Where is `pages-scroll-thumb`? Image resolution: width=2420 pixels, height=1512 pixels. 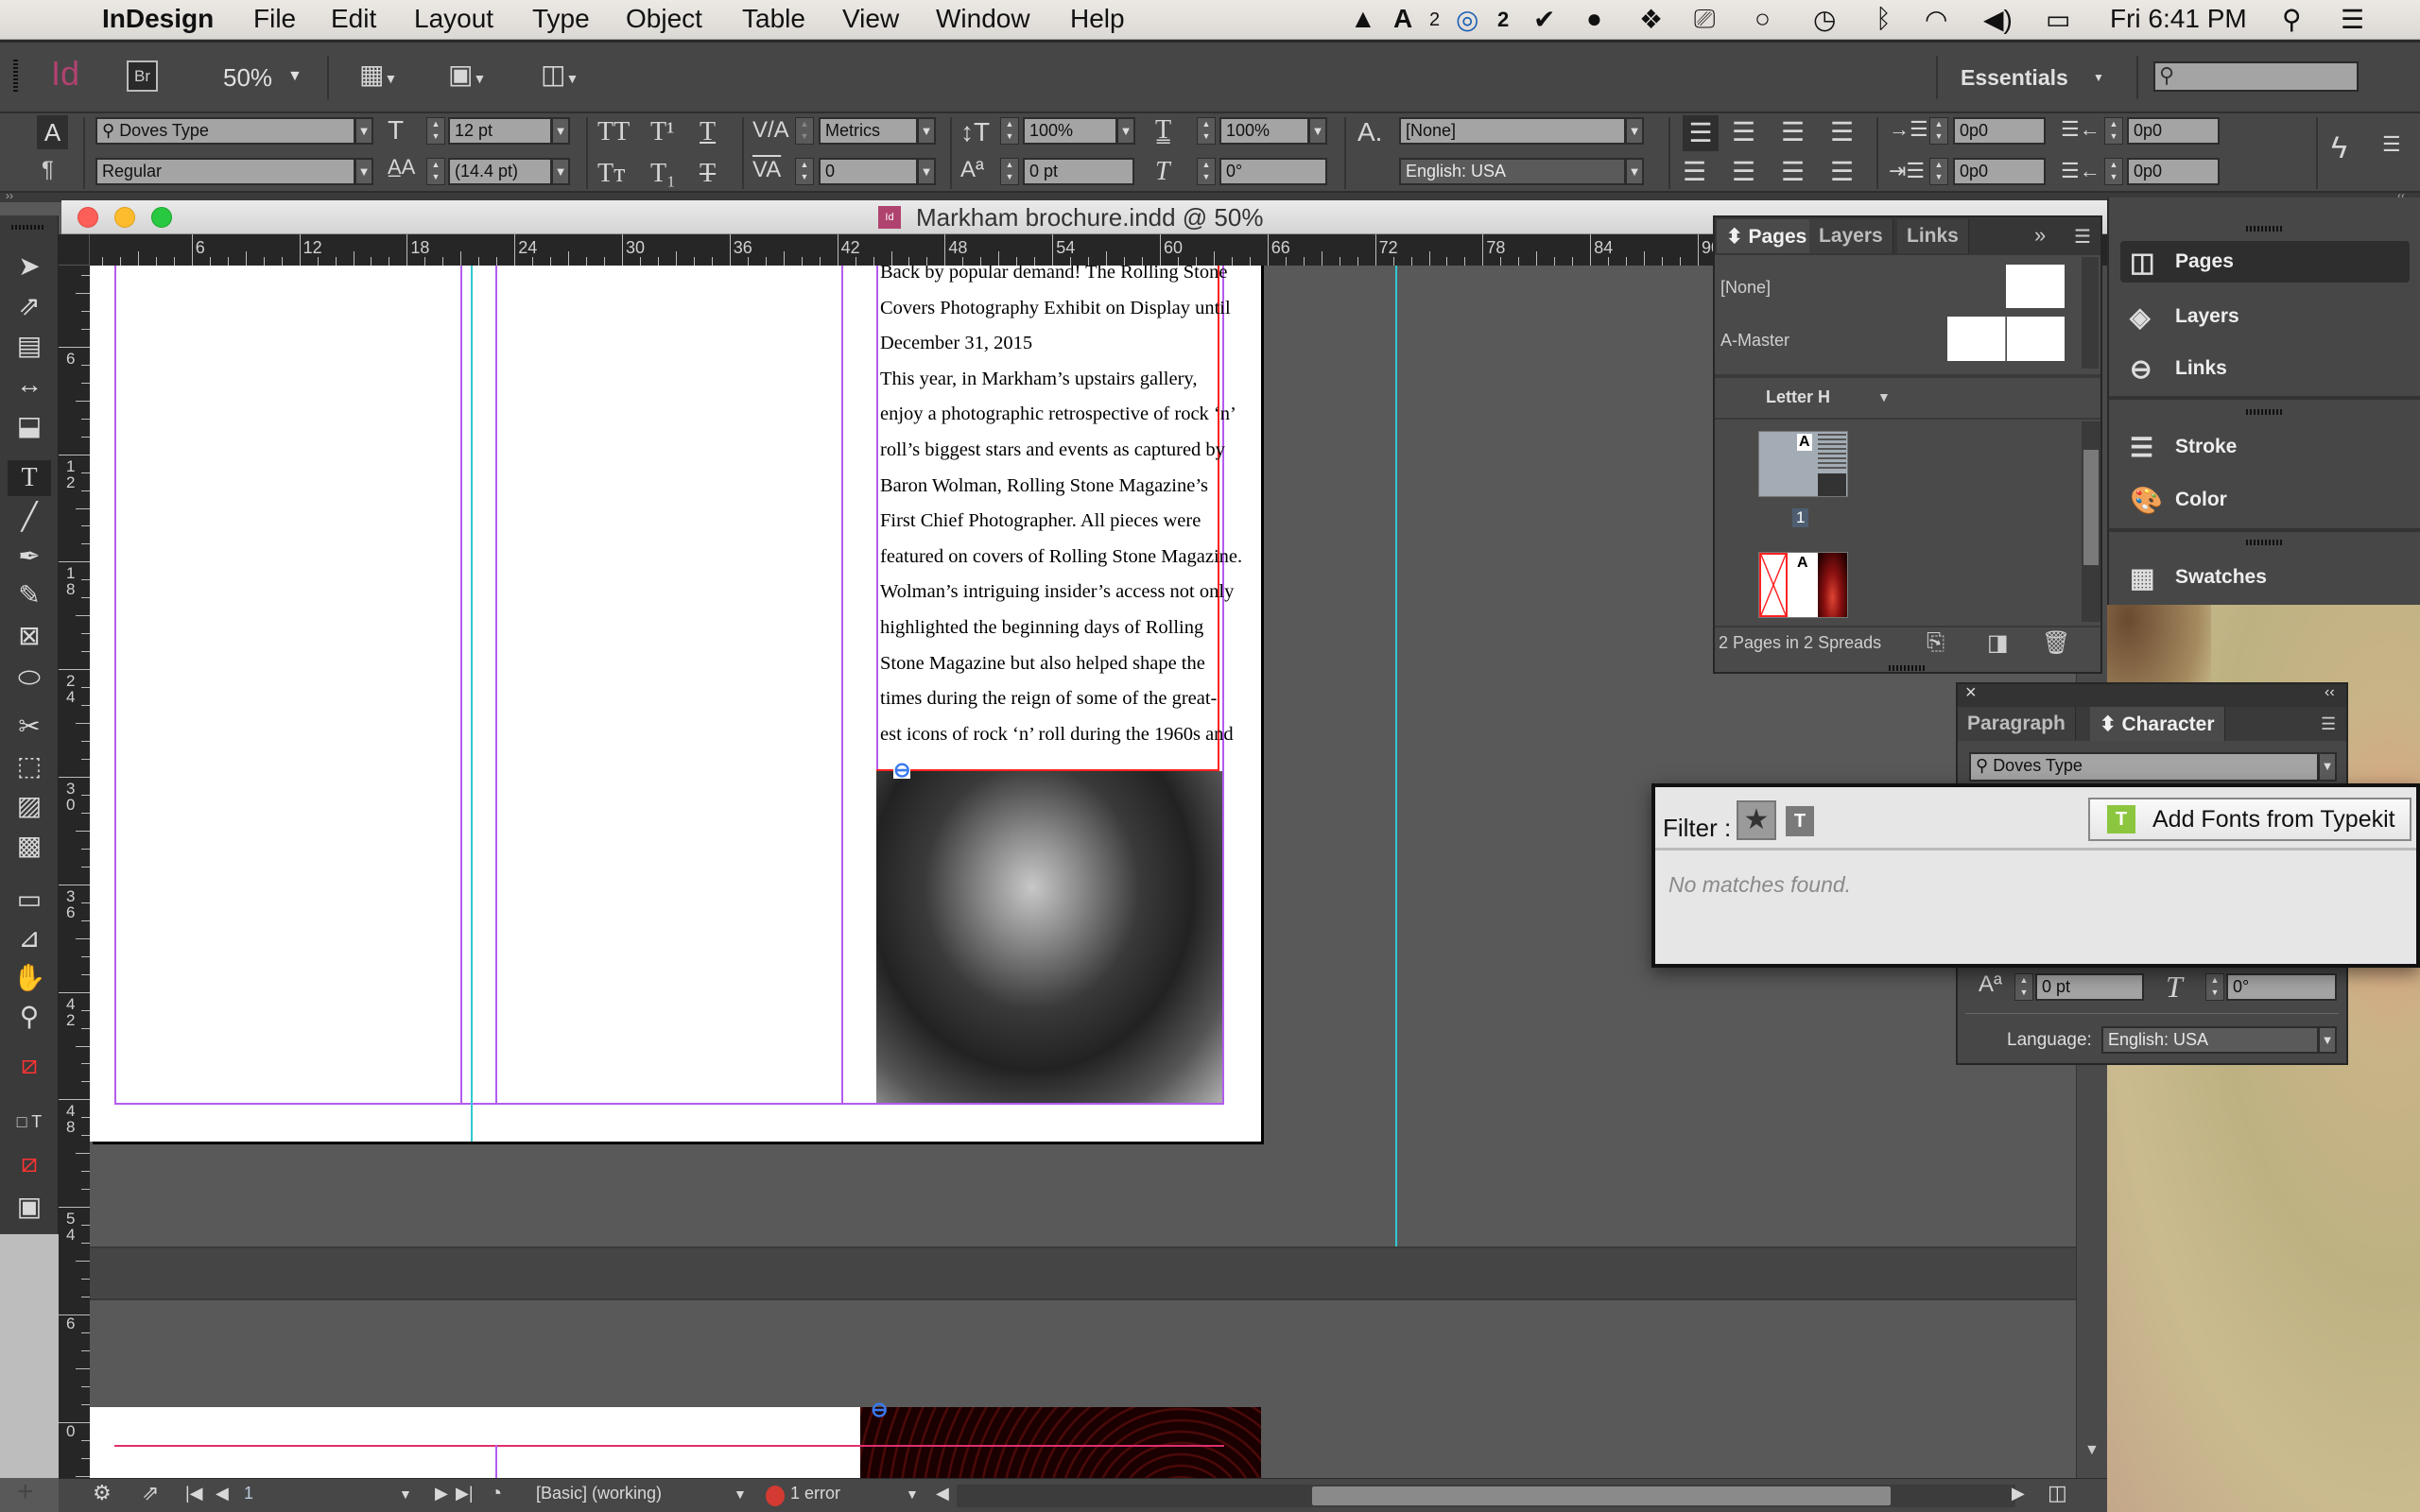
pages-scroll-thumb is located at coordinates (2091, 507).